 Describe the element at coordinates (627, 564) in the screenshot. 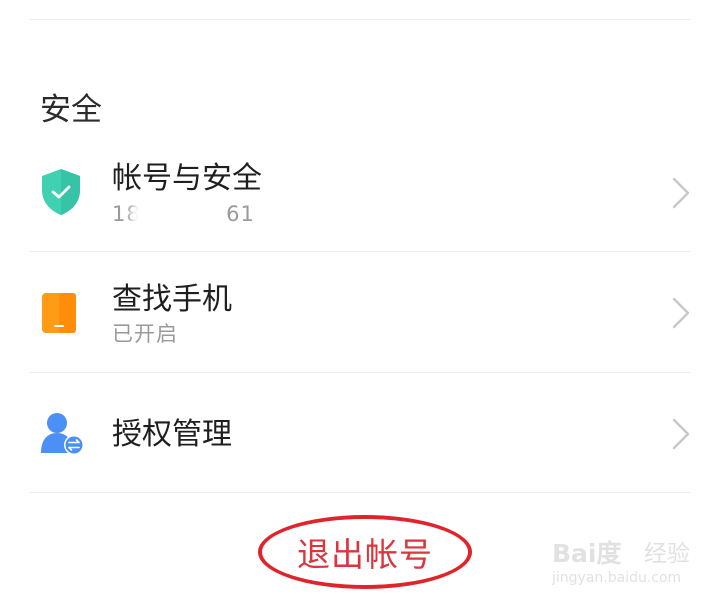

I see `baidu-watermark: Bai度 经验 jingyan.baidu.com` at that location.